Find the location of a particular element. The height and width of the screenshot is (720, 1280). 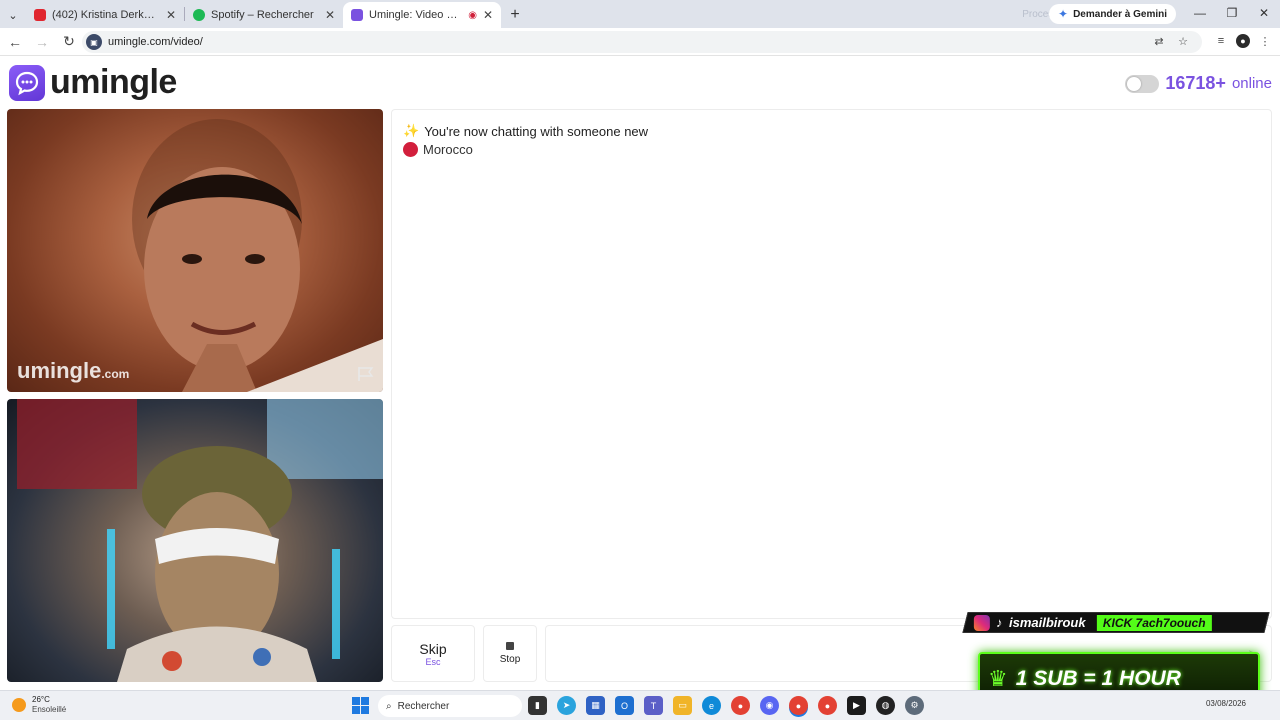

weather-widget: 26°C Ensoleillé is located at coordinates (39, 705).